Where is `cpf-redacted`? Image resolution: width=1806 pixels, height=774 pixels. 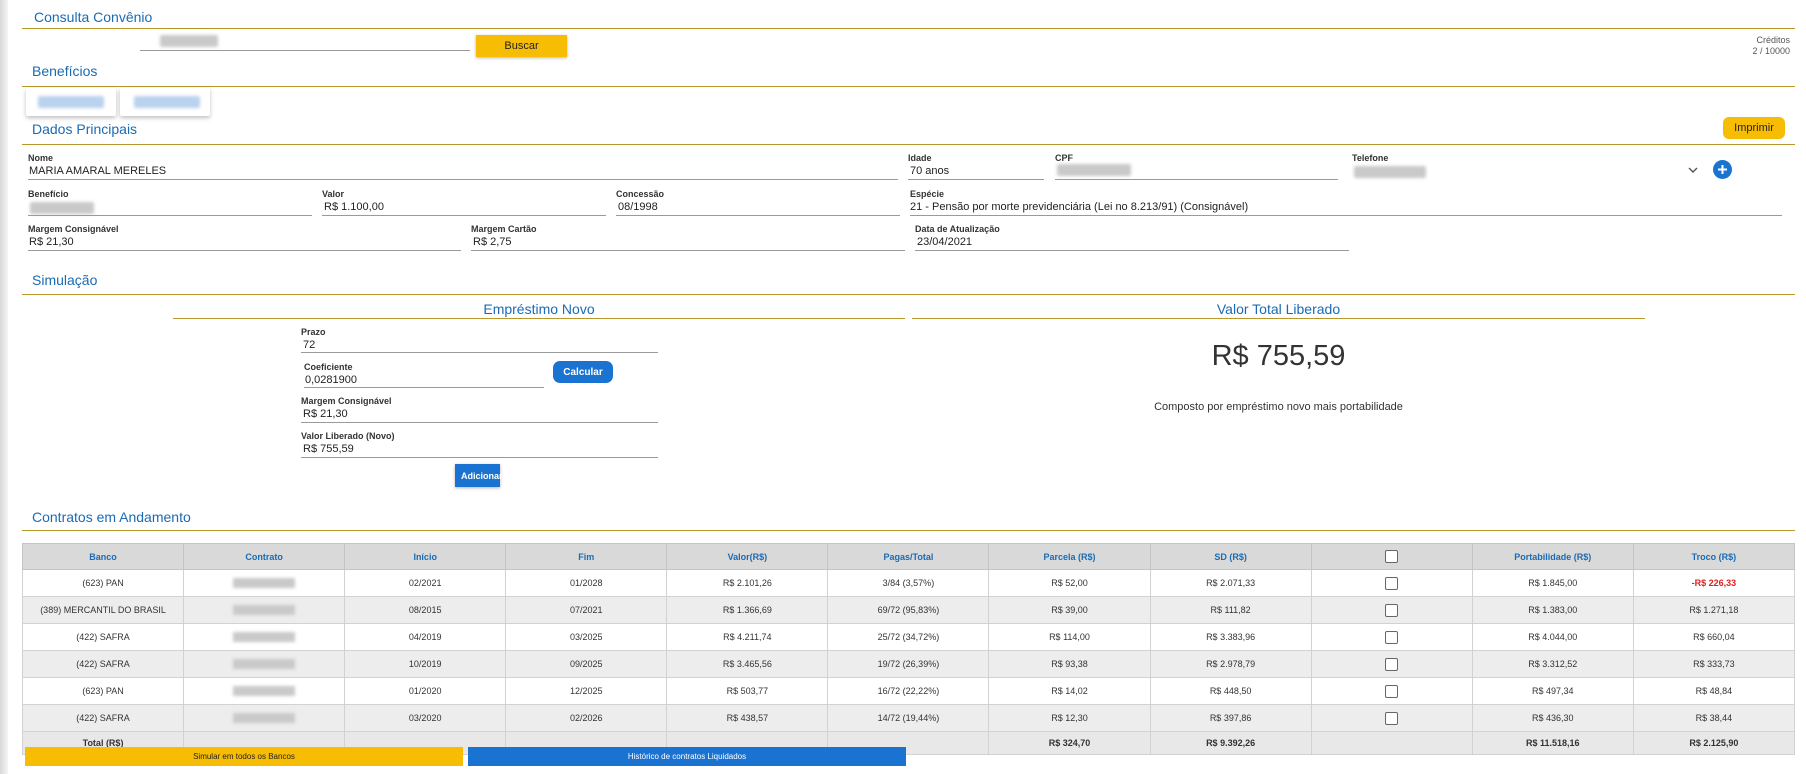
cpf-redacted is located at coordinates (1094, 170).